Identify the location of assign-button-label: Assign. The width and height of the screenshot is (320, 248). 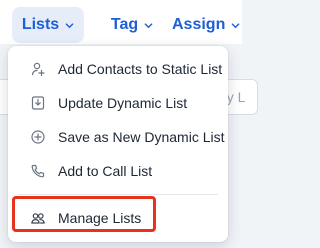
(199, 24).